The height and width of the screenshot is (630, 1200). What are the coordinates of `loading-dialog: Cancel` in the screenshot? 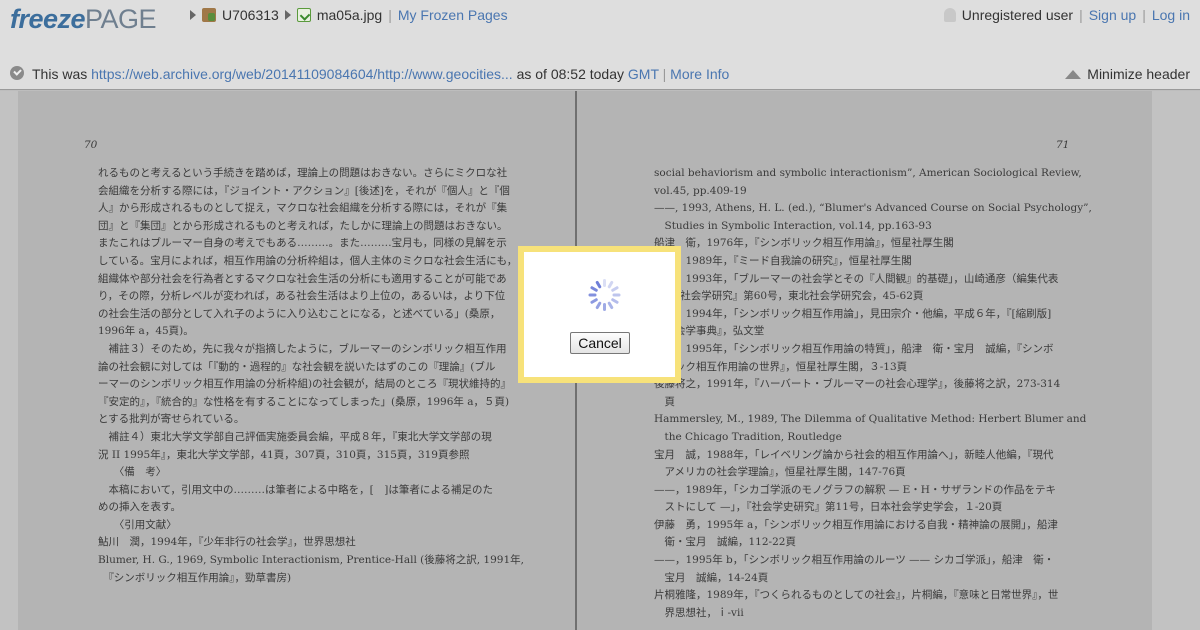 It's located at (599, 314).